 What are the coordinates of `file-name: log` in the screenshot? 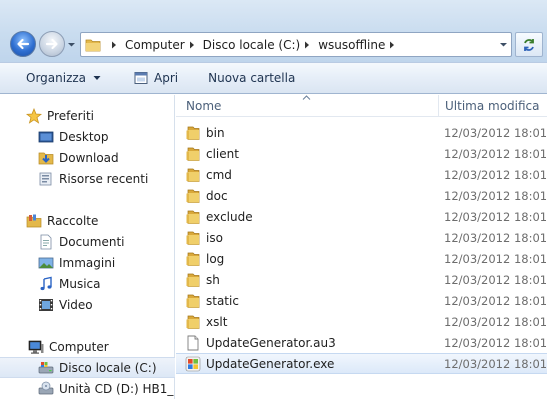 It's located at (215, 258).